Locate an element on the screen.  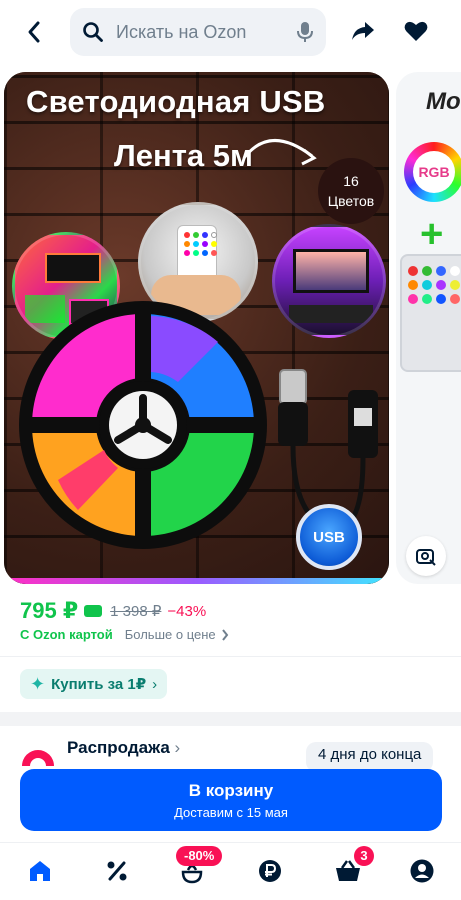
colors-badge: 16 Цветов is located at coordinates (351, 191).